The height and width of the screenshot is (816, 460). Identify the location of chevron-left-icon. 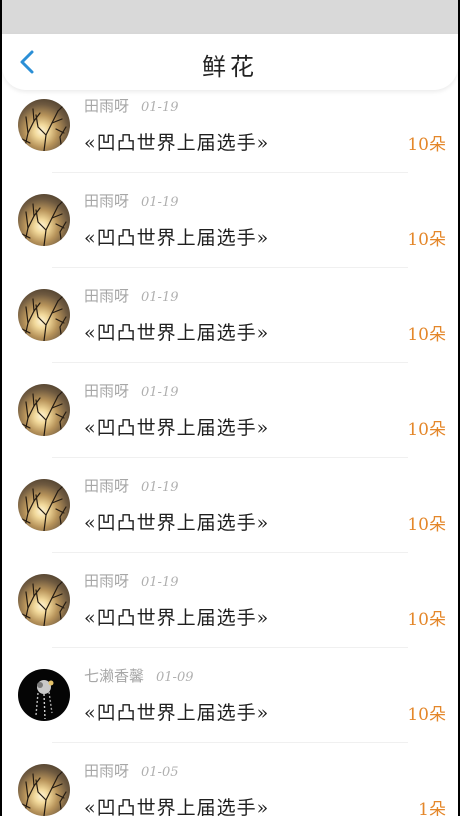
(27, 62).